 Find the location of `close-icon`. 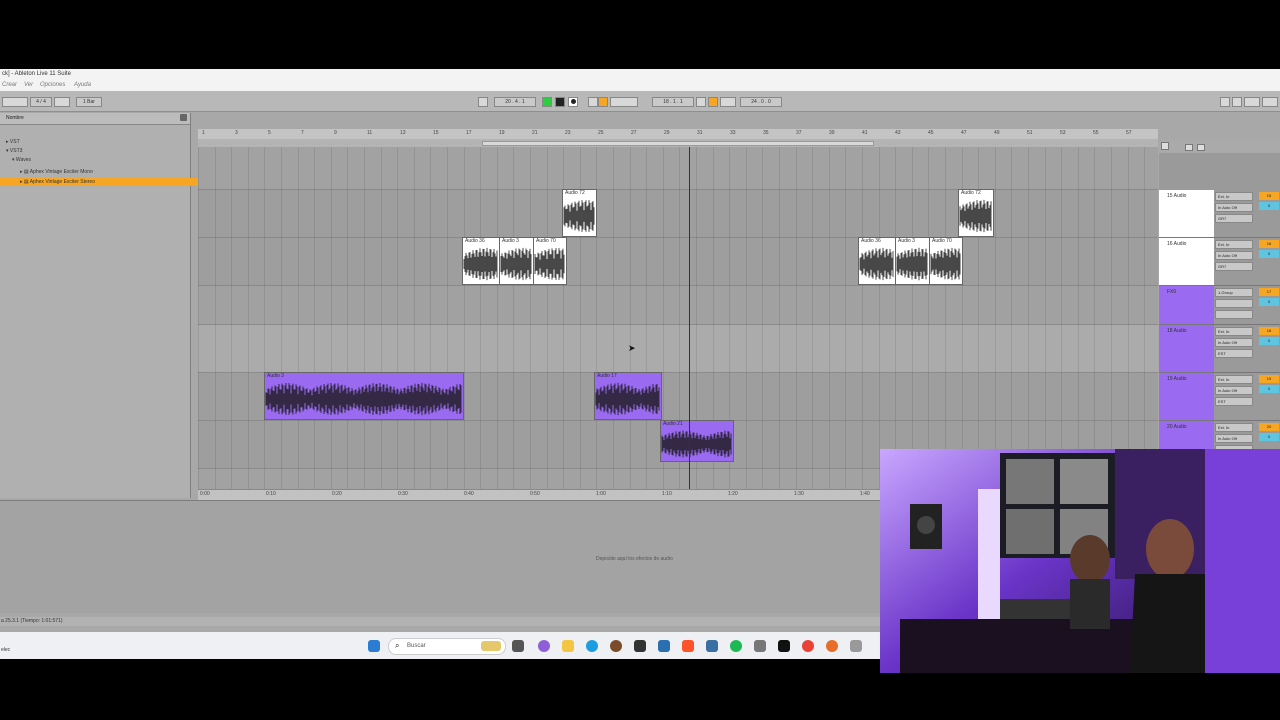

close-icon is located at coordinates (183, 117).